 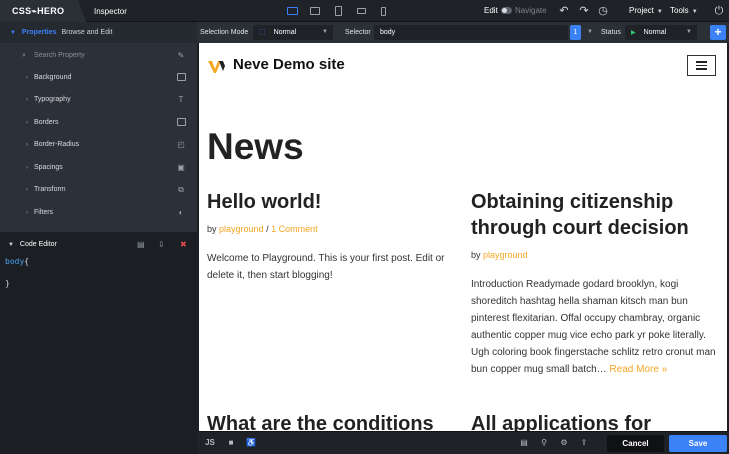 What do you see at coordinates (255, 146) in the screenshot?
I see `page-title: News` at bounding box center [255, 146].